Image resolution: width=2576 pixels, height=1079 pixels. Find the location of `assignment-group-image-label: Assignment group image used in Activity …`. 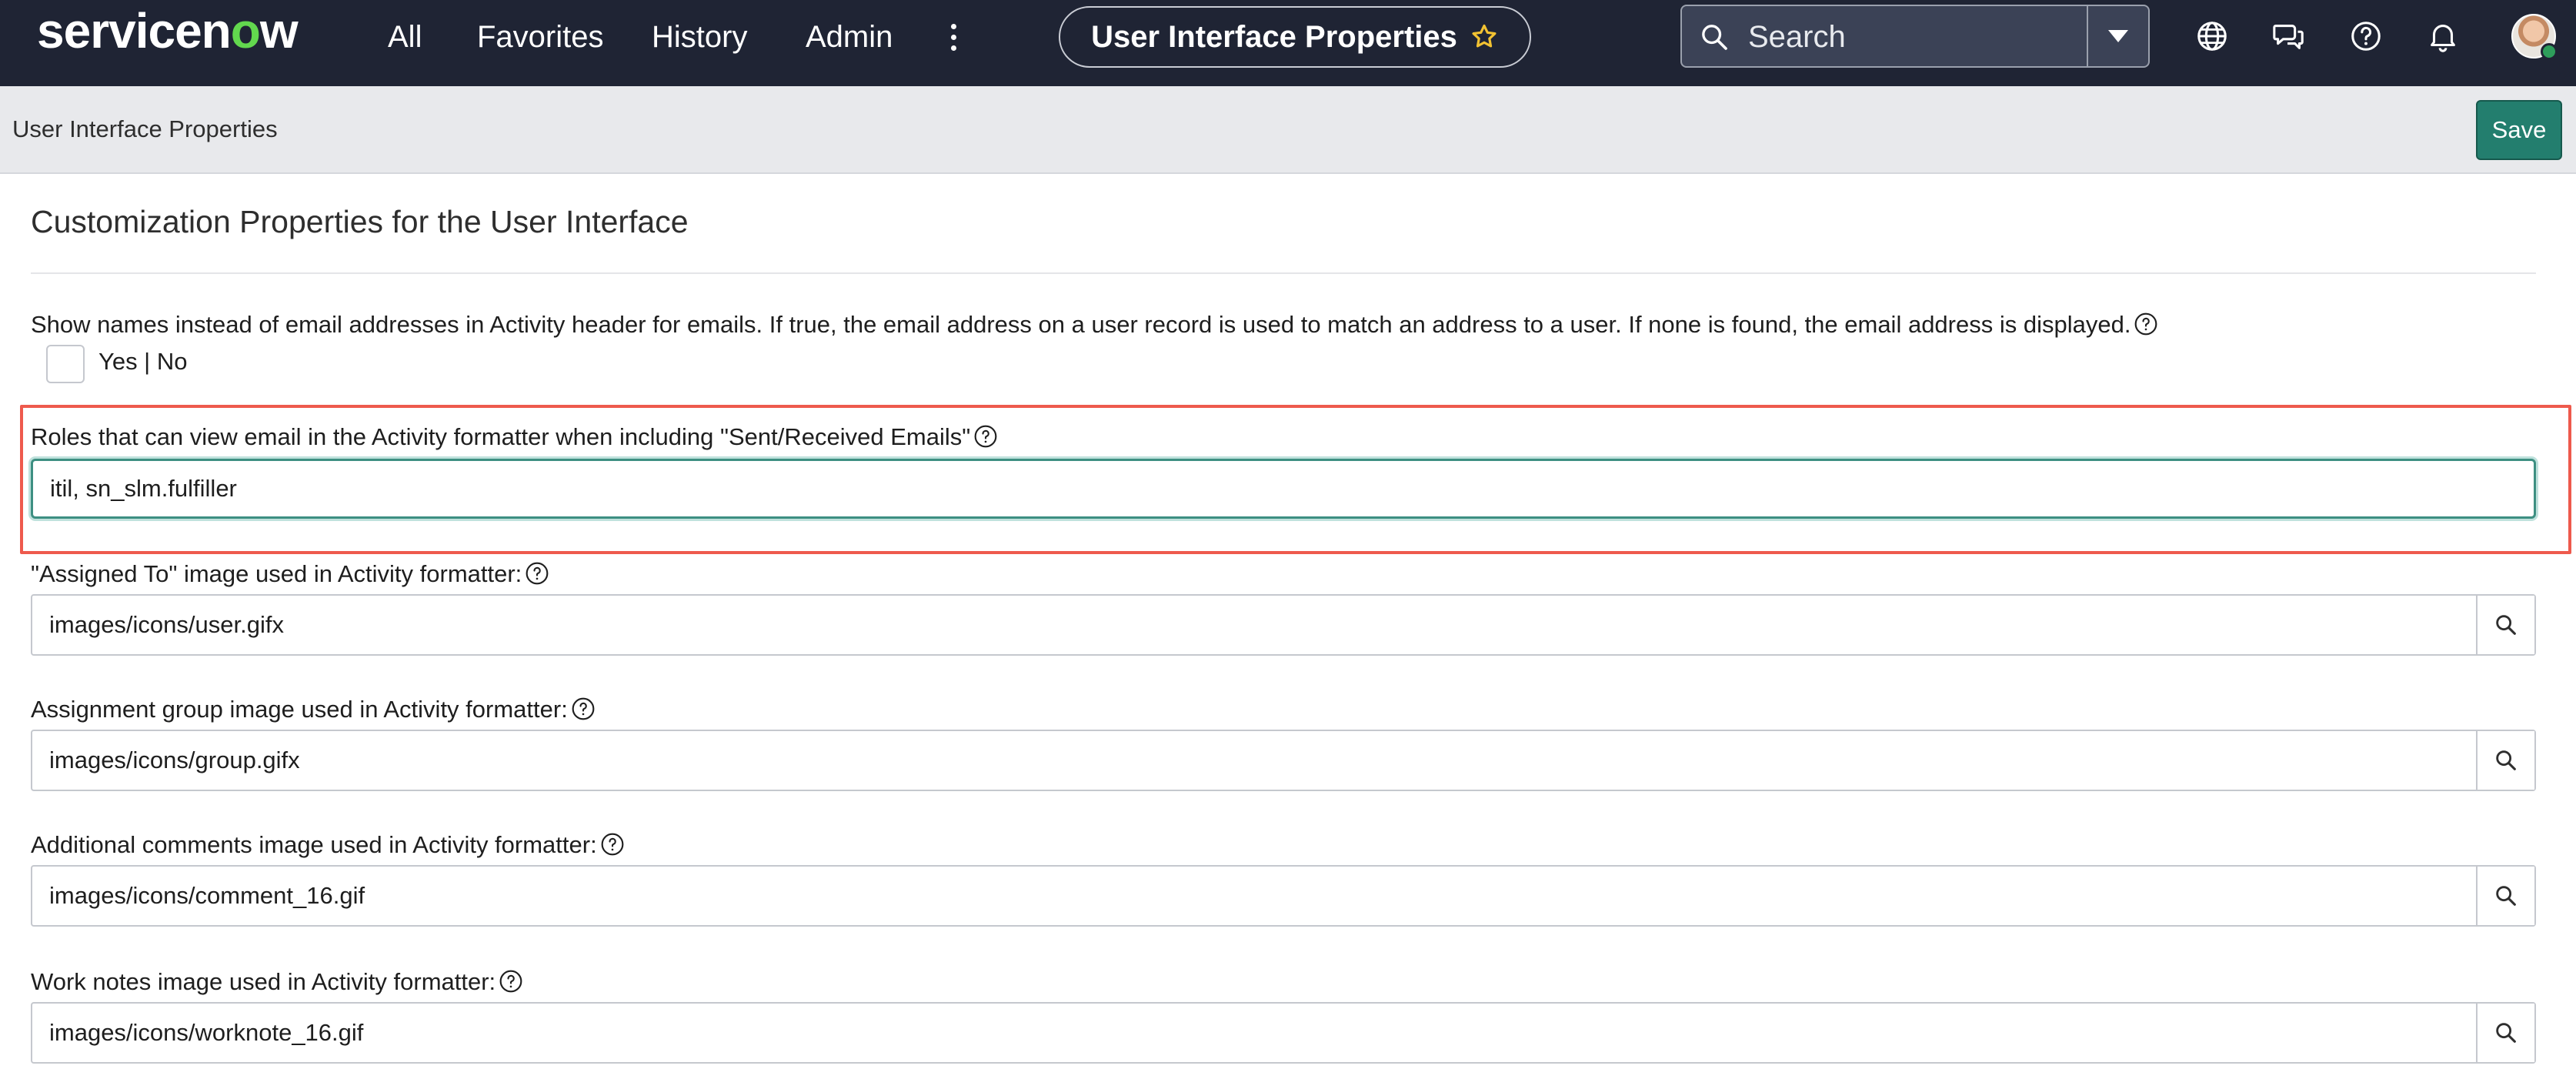

assignment-group-image-label: Assignment group image used in Activity … is located at coordinates (314, 710).